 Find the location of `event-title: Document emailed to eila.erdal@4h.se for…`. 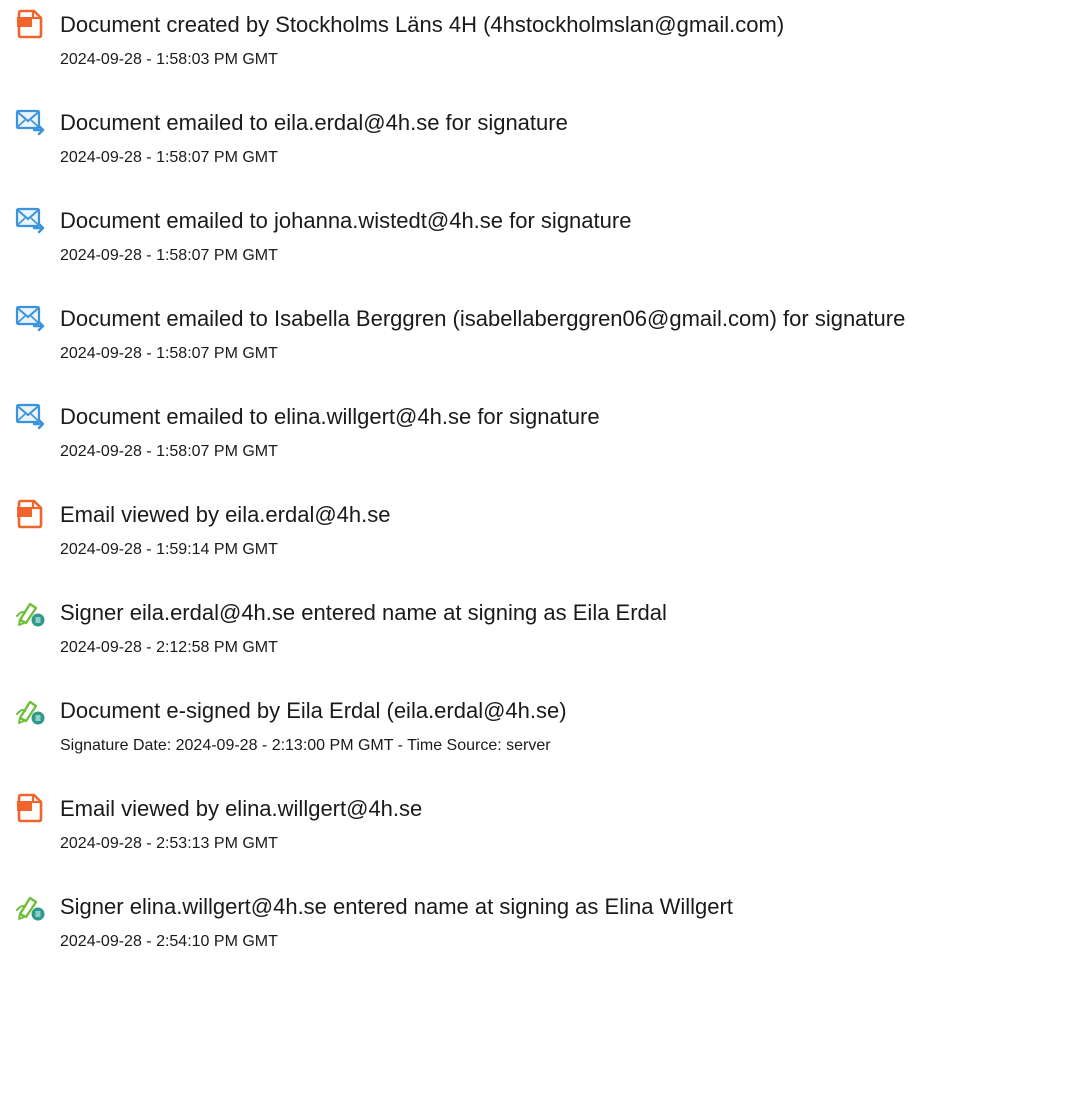

event-title: Document emailed to eila.erdal@4h.se for… is located at coordinates (314, 122).